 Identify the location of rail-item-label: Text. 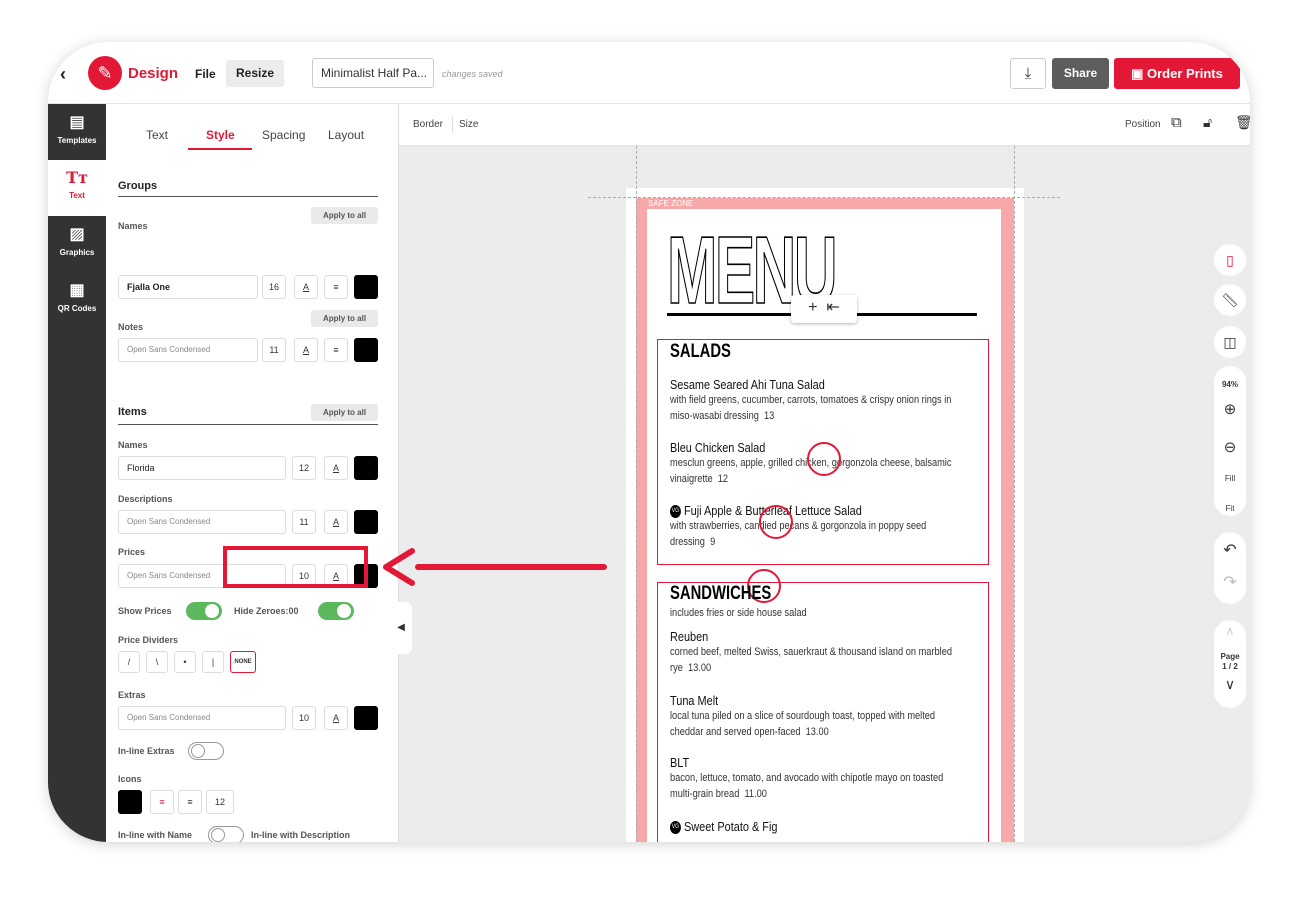
(77, 195).